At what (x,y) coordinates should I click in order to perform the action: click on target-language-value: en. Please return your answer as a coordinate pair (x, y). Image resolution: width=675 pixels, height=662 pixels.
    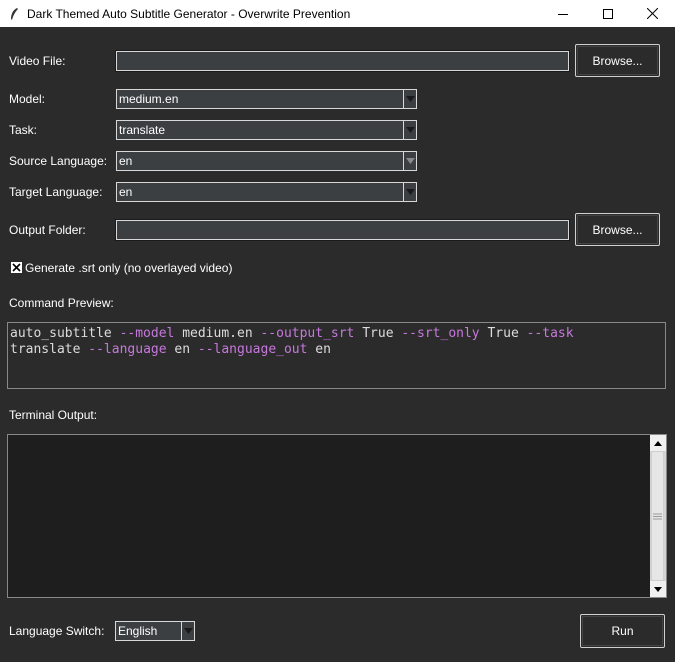
    Looking at the image, I should click on (126, 192).